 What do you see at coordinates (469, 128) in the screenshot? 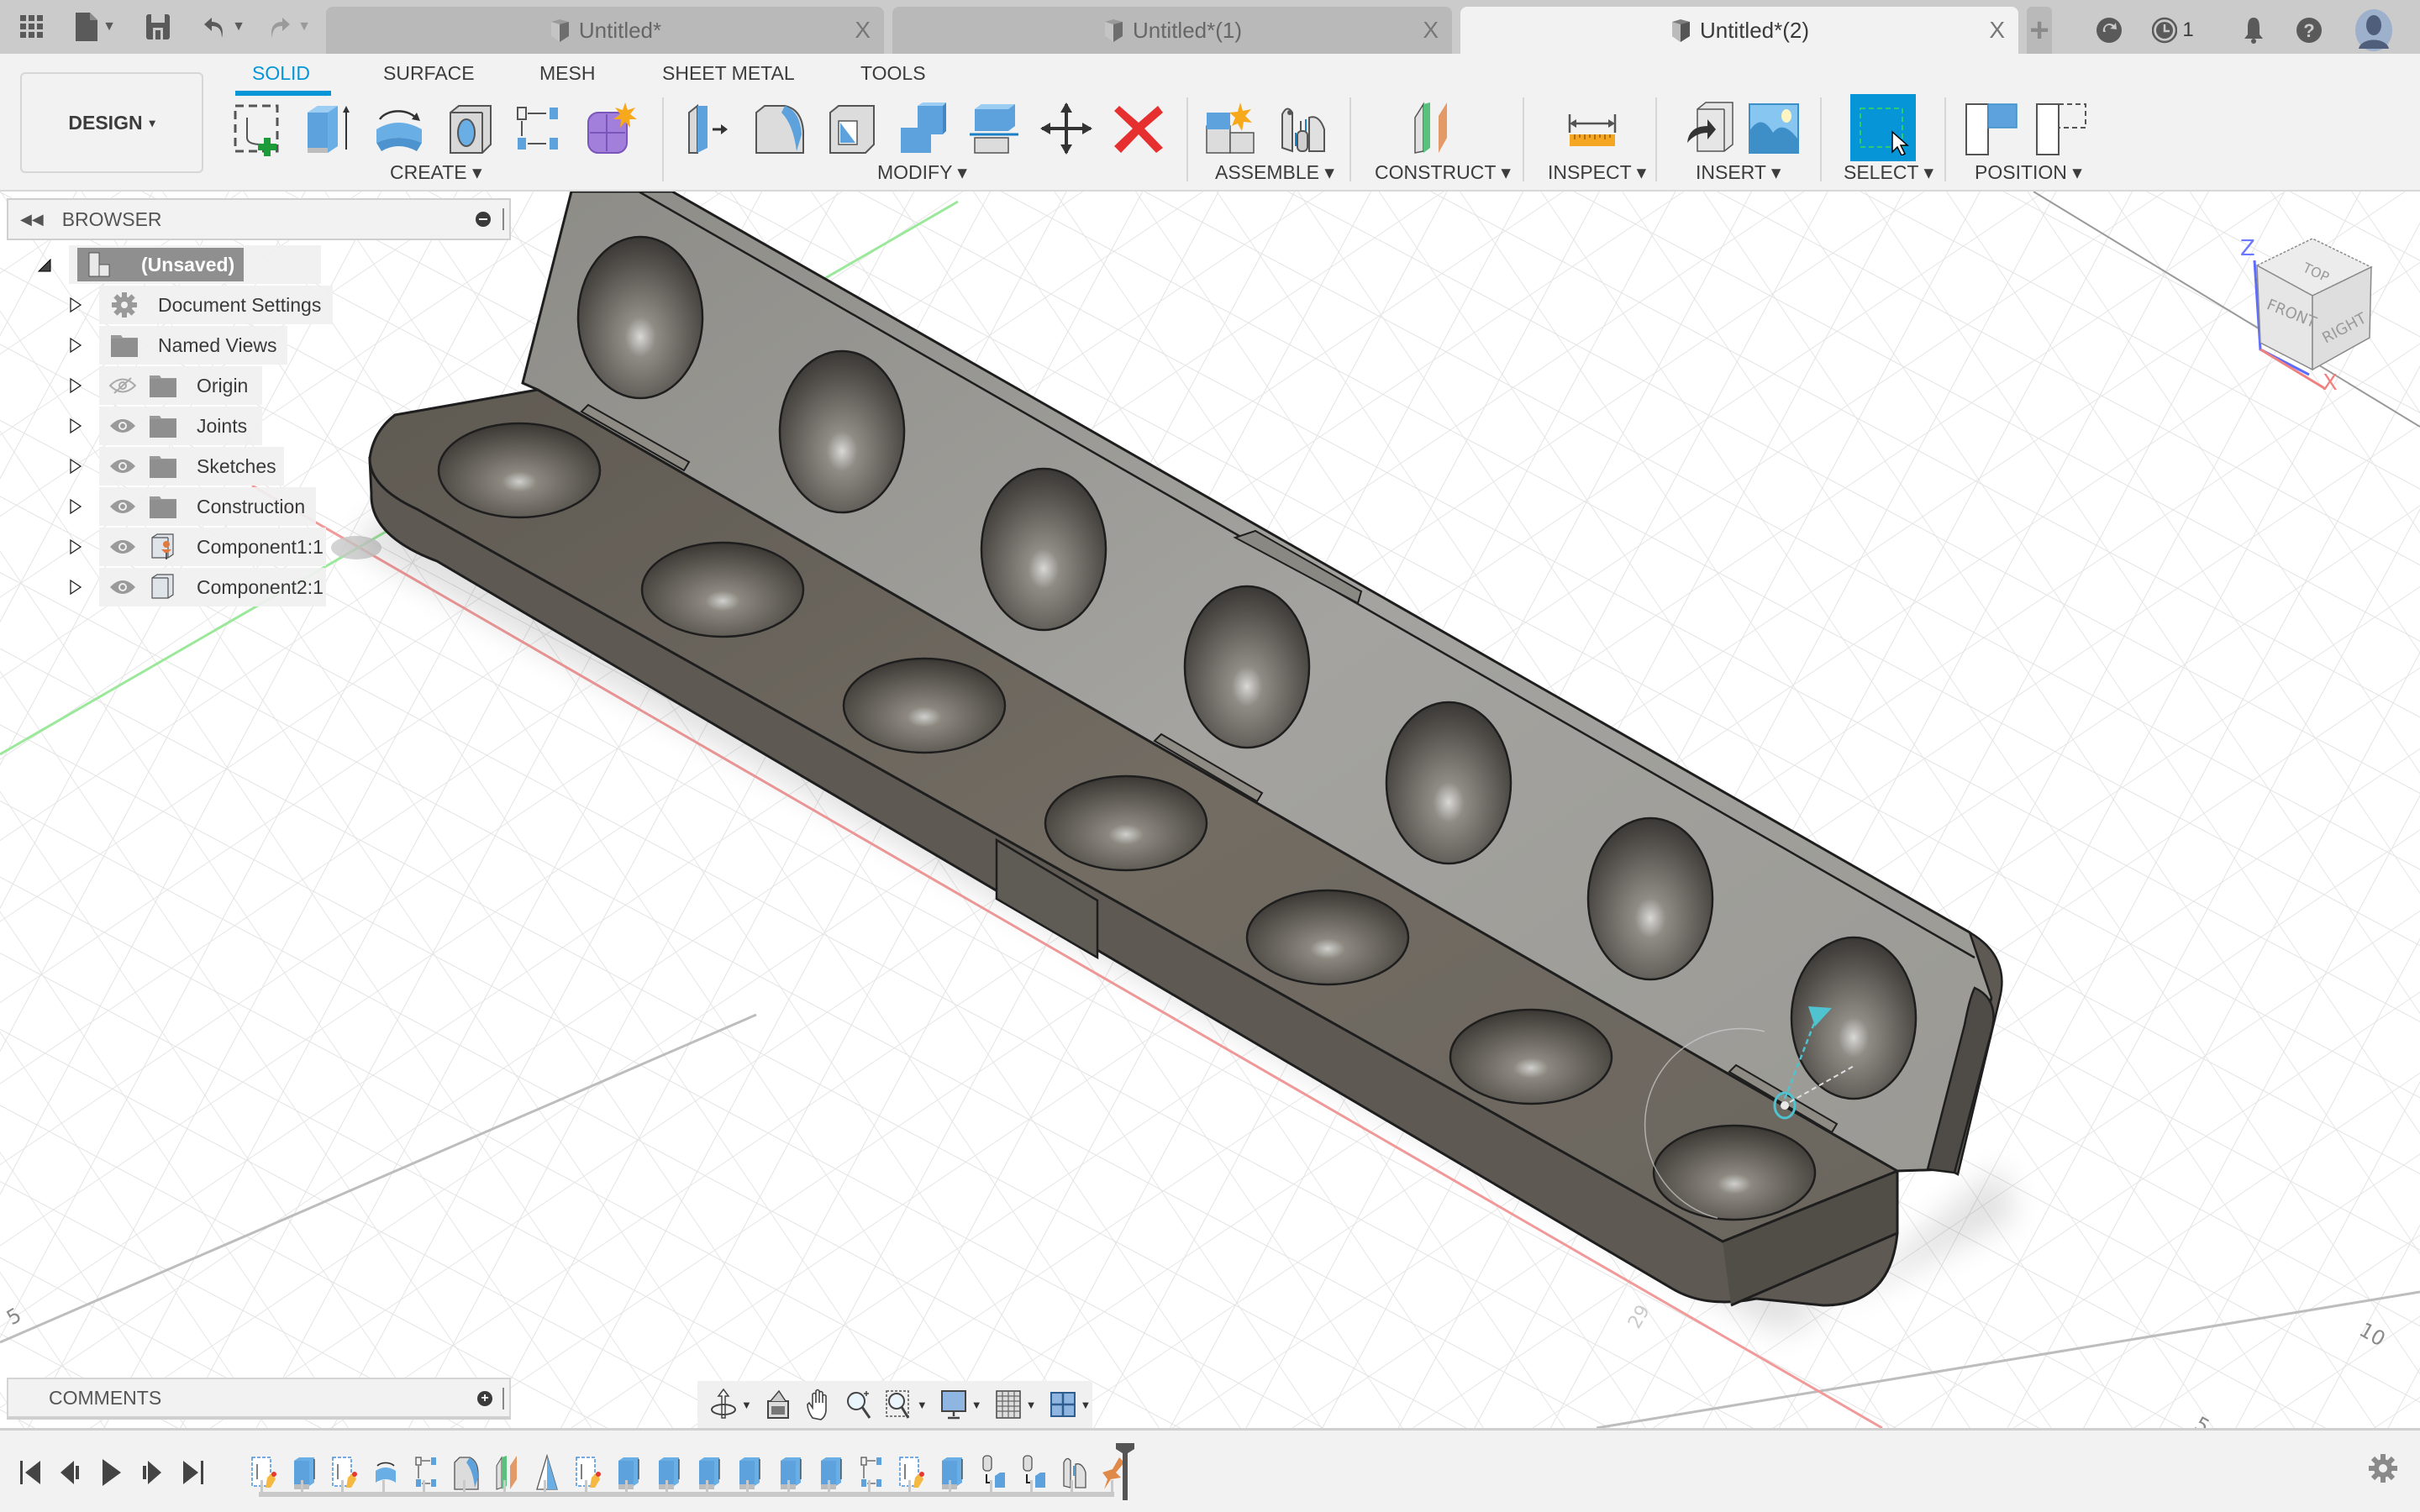
I see `hole-button` at bounding box center [469, 128].